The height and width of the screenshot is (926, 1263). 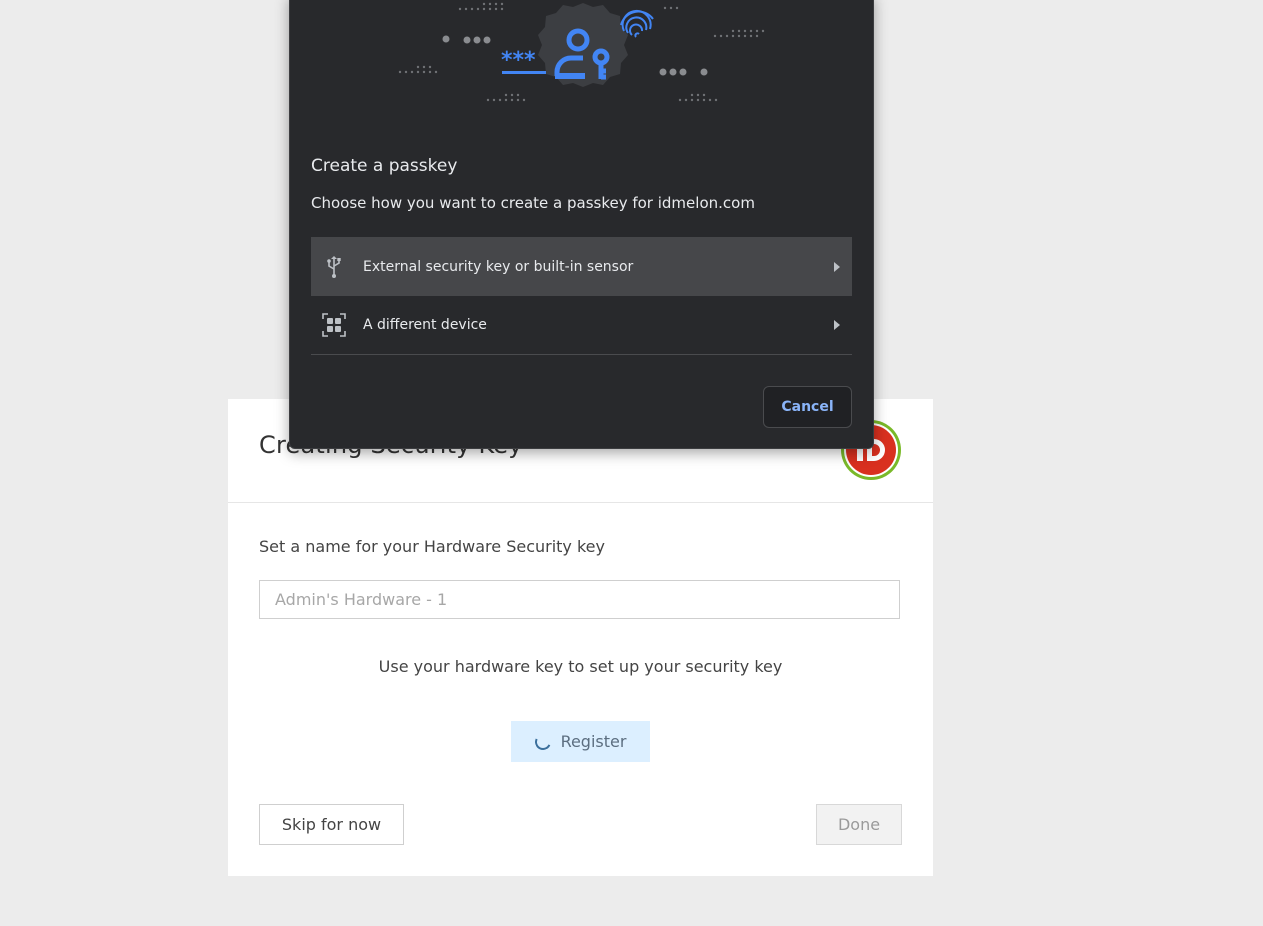 I want to click on option-label: A different device, so click(x=425, y=325).